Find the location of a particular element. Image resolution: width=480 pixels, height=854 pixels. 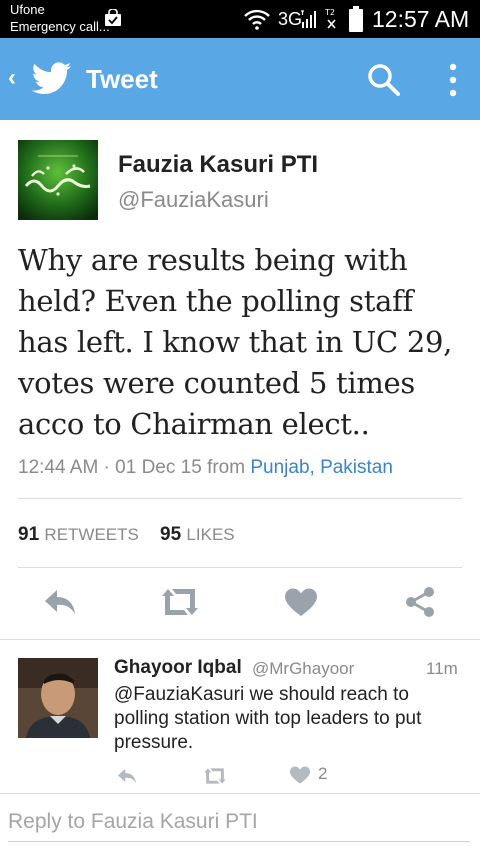

share-icon is located at coordinates (420, 602).